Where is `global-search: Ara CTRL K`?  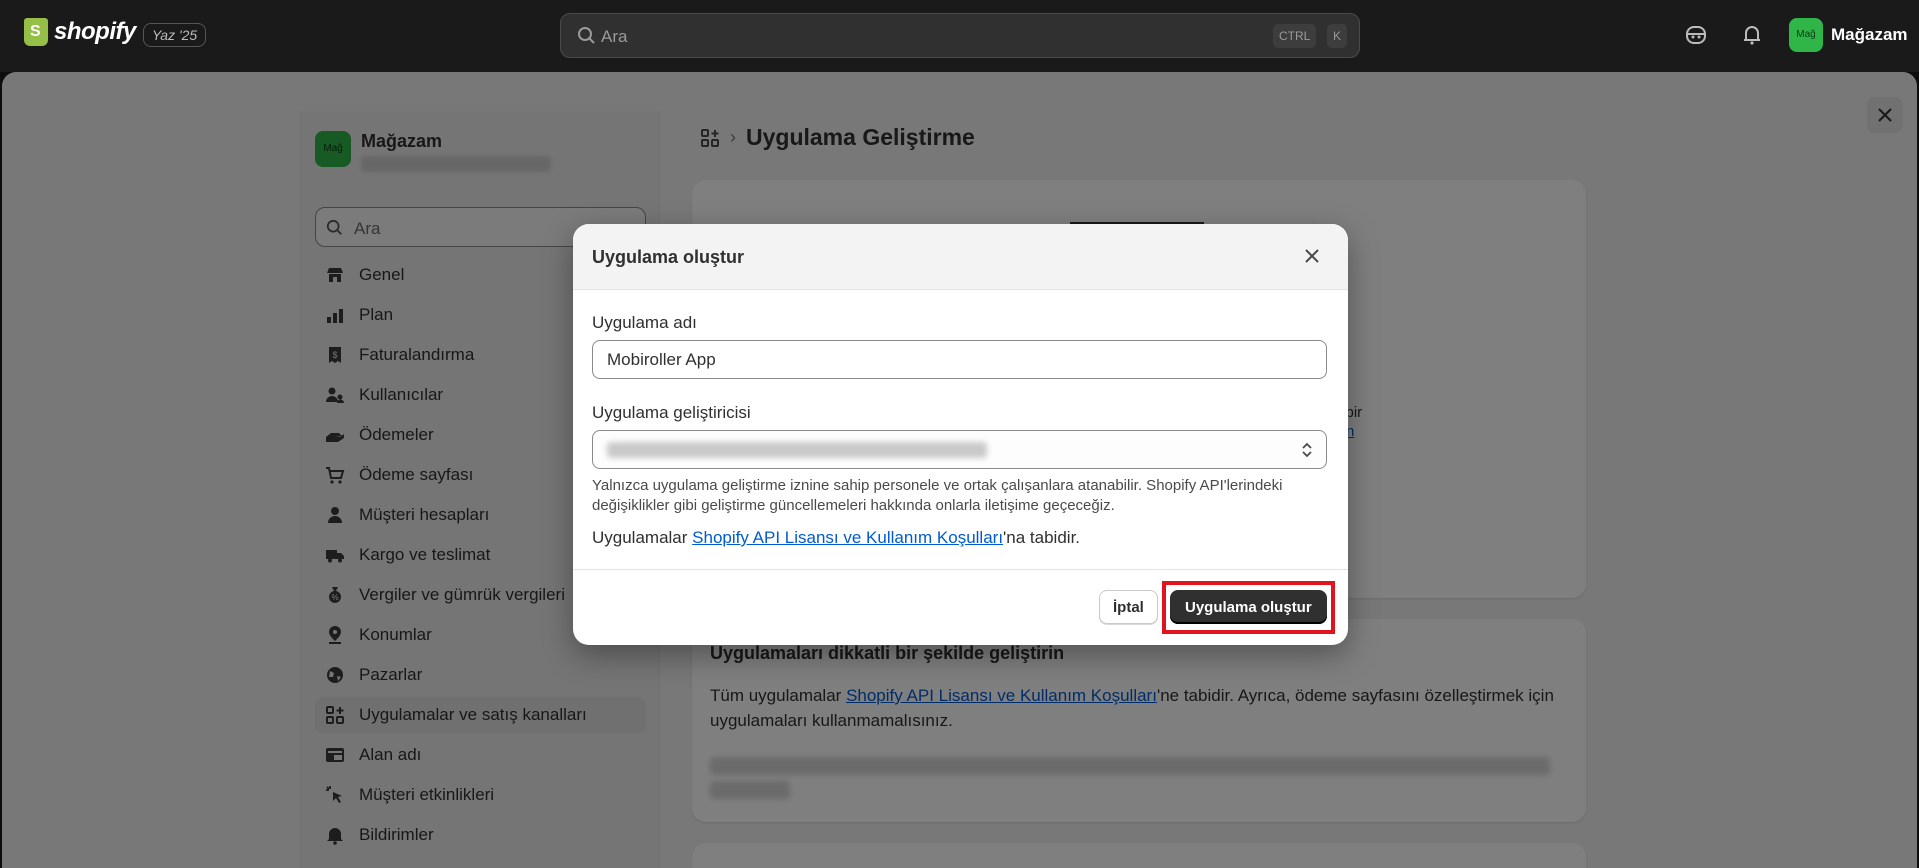
global-search: Ara CTRL K is located at coordinates (960, 35).